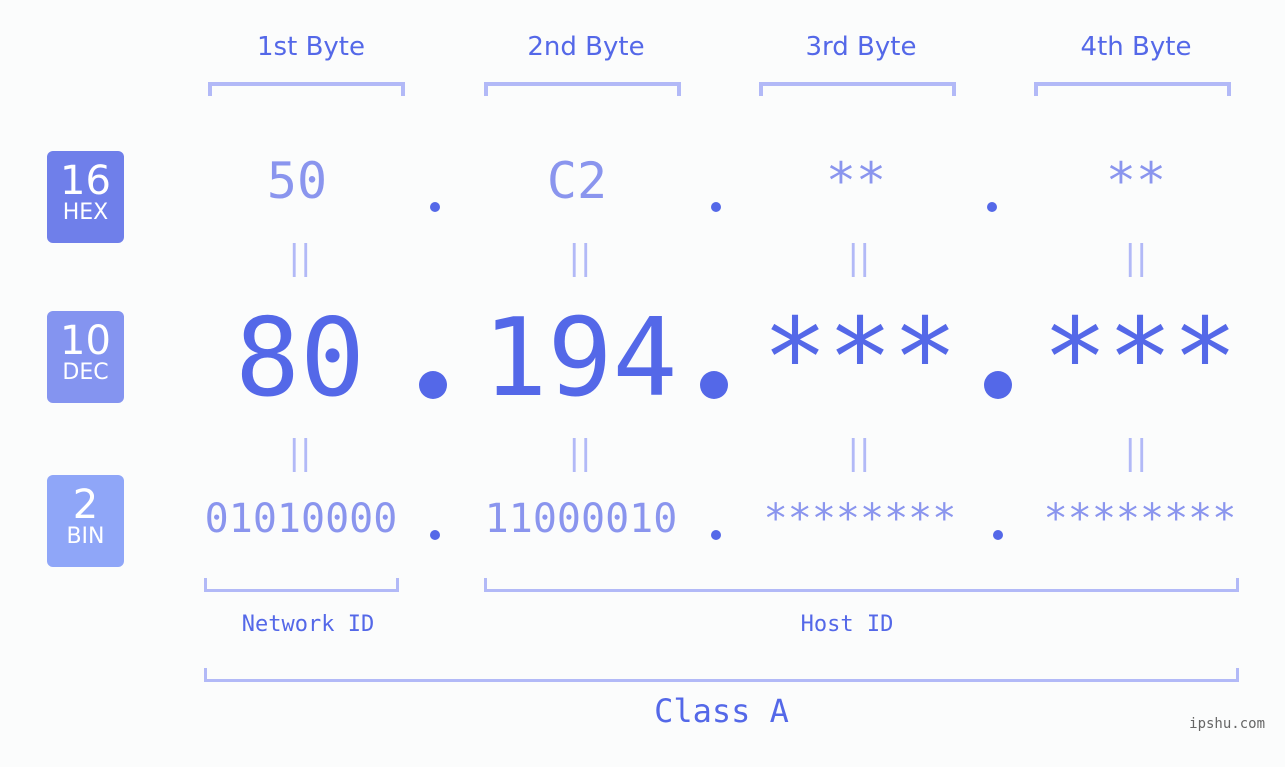 The height and width of the screenshot is (767, 1285). Describe the element at coordinates (85, 372) in the screenshot. I see `dec-badge-label: DEC` at that location.